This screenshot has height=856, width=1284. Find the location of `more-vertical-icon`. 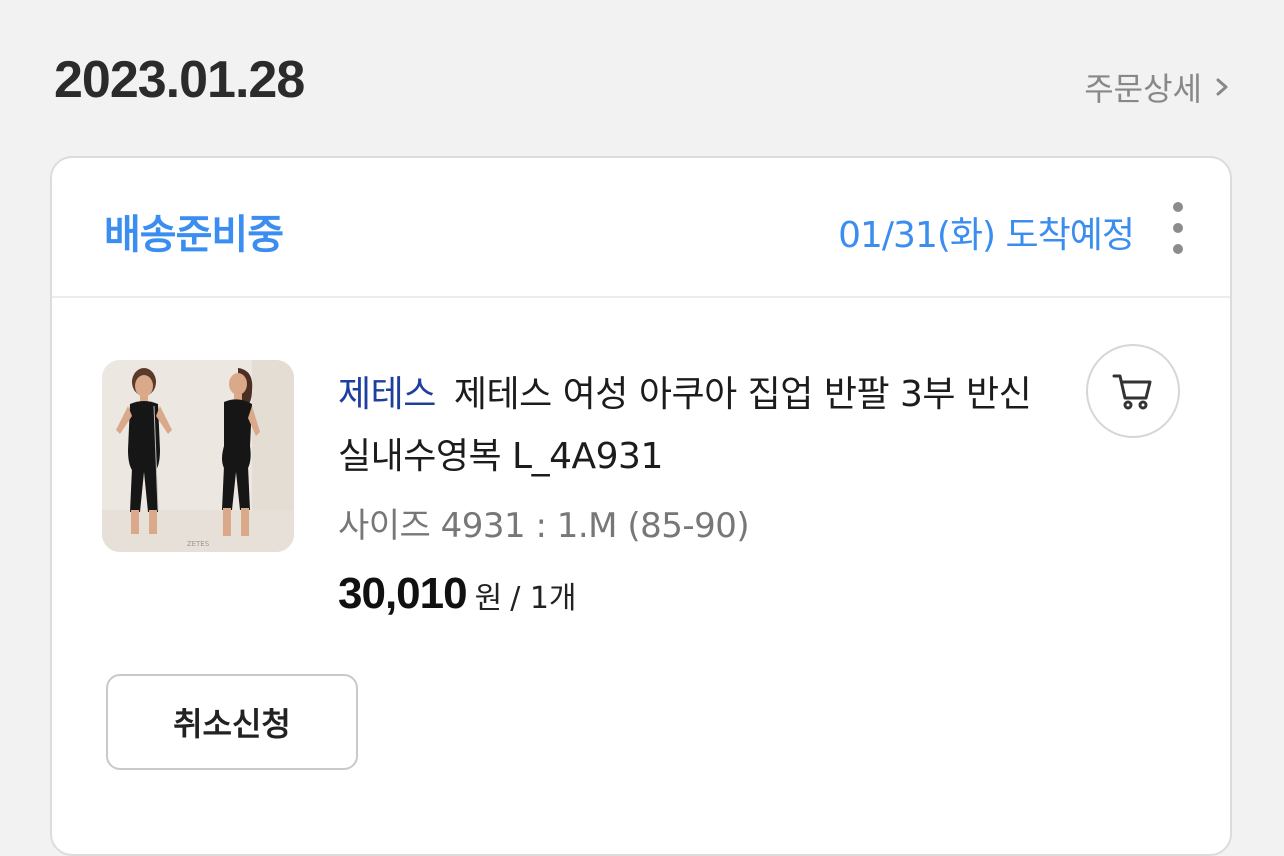

more-vertical-icon is located at coordinates (1178, 228).